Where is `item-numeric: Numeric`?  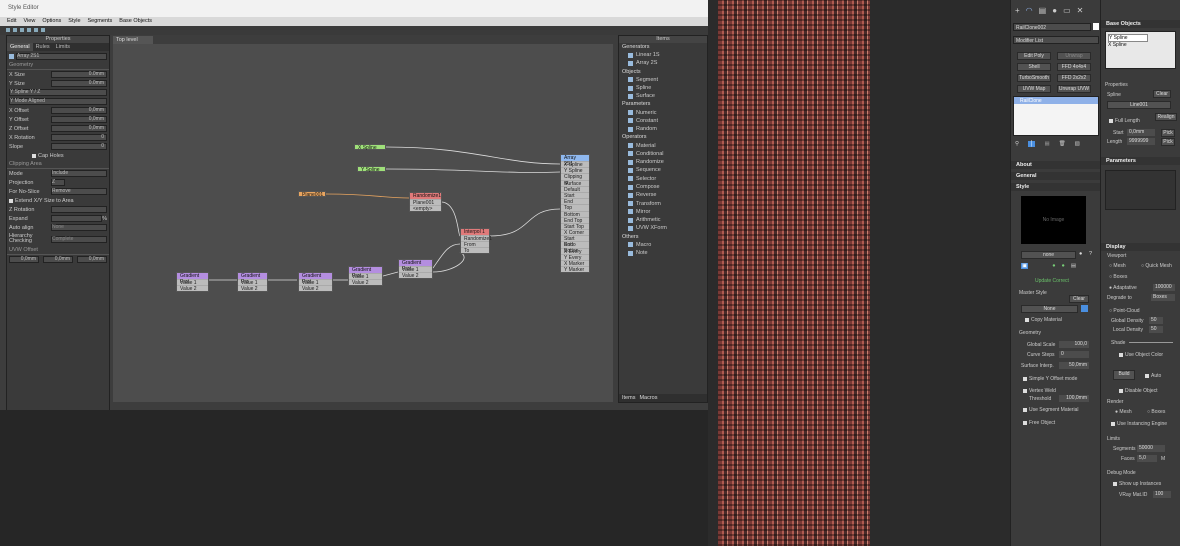 item-numeric: Numeric is located at coordinates (663, 112).